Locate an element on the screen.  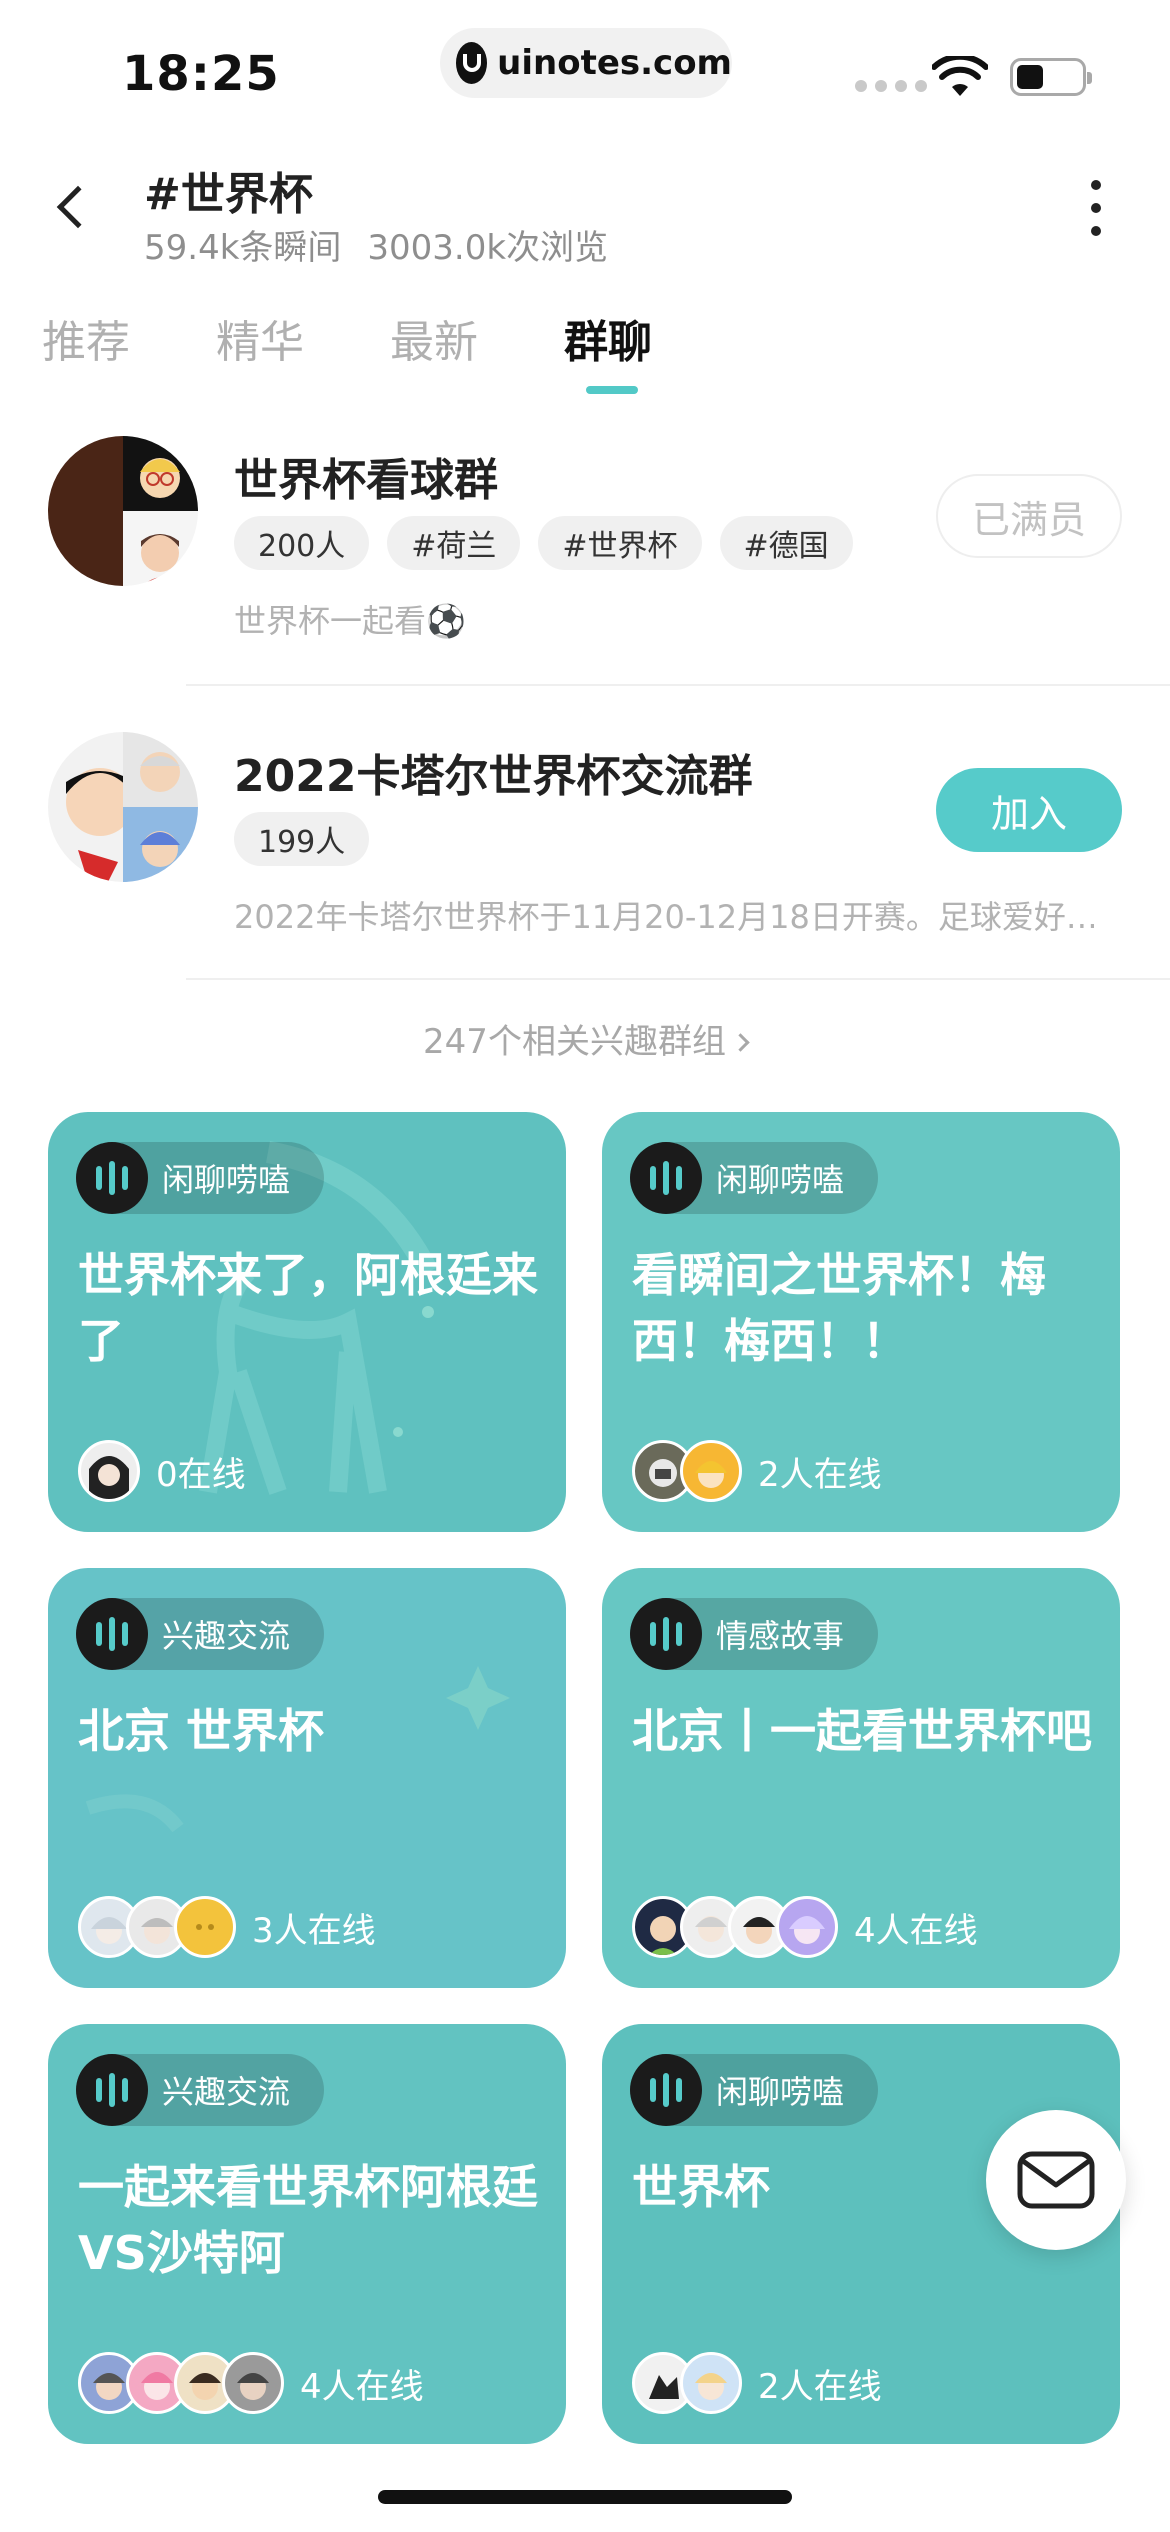
back-button is located at coordinates (74, 207).